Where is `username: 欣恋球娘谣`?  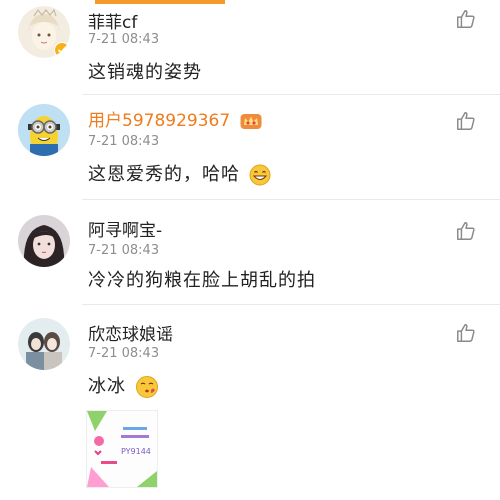 username: 欣恋球娘谣 is located at coordinates (130, 332).